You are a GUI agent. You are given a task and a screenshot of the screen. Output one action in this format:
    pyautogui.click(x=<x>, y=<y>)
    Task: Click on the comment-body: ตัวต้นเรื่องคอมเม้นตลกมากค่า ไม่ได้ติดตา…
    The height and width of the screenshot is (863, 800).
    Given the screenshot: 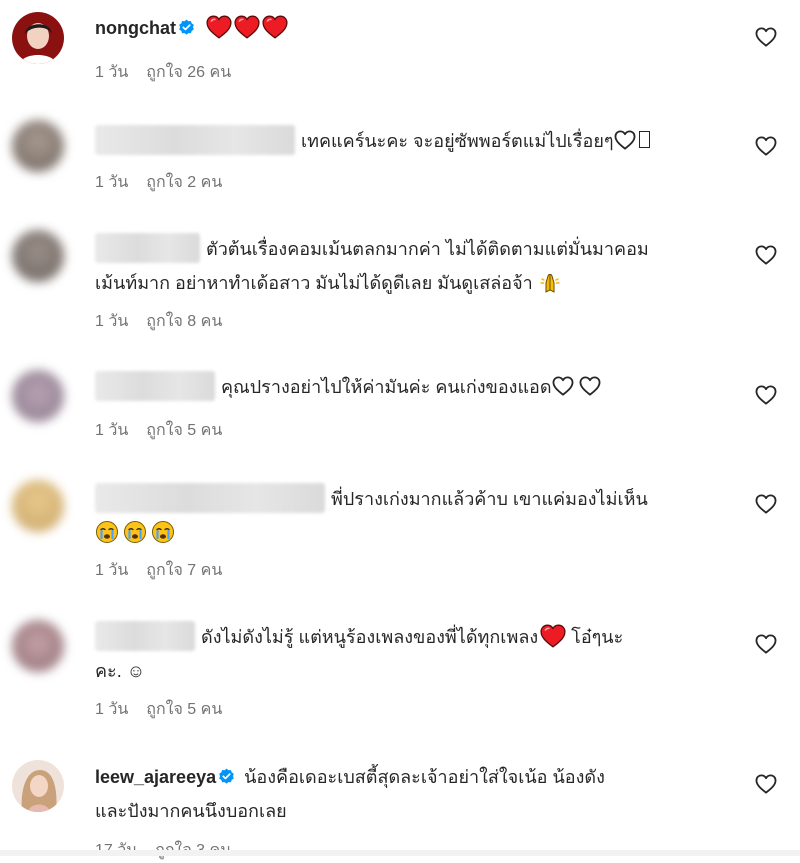 What is the action you would take?
    pyautogui.click(x=427, y=249)
    